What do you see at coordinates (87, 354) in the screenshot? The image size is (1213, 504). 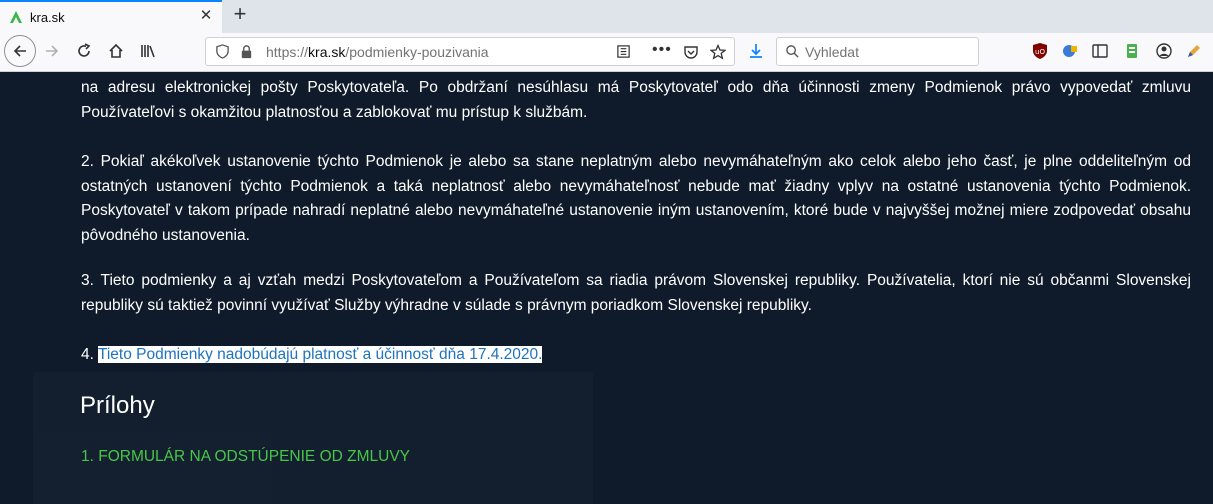 I see `paragraph-4-number: 4.` at bounding box center [87, 354].